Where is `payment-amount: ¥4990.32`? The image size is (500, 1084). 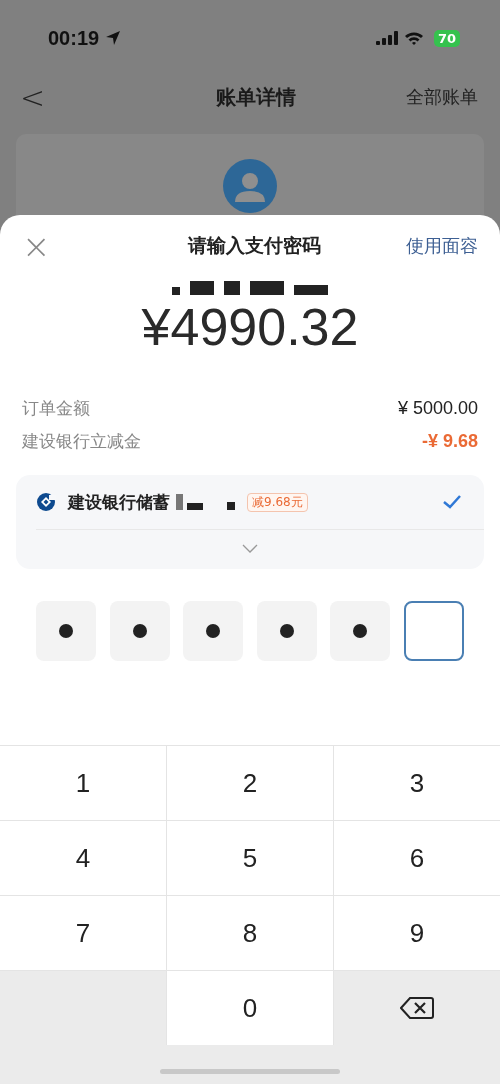 payment-amount: ¥4990.32 is located at coordinates (250, 327).